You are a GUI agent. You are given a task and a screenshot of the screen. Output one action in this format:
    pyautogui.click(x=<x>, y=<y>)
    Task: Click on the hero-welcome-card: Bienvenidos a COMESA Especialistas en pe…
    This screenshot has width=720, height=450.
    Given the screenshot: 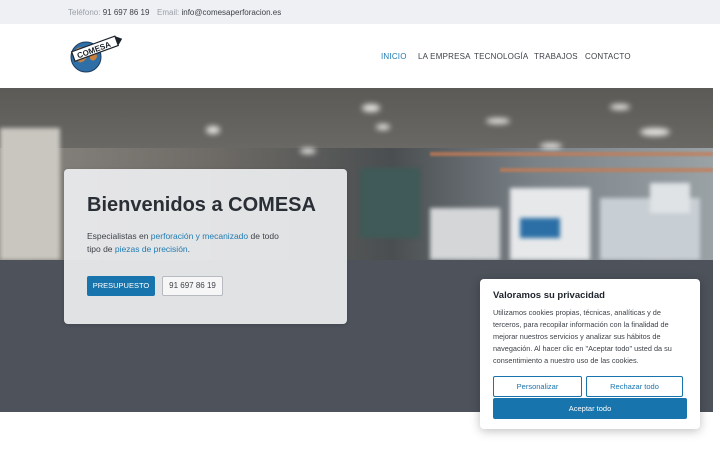 What is the action you would take?
    pyautogui.click(x=205, y=246)
    